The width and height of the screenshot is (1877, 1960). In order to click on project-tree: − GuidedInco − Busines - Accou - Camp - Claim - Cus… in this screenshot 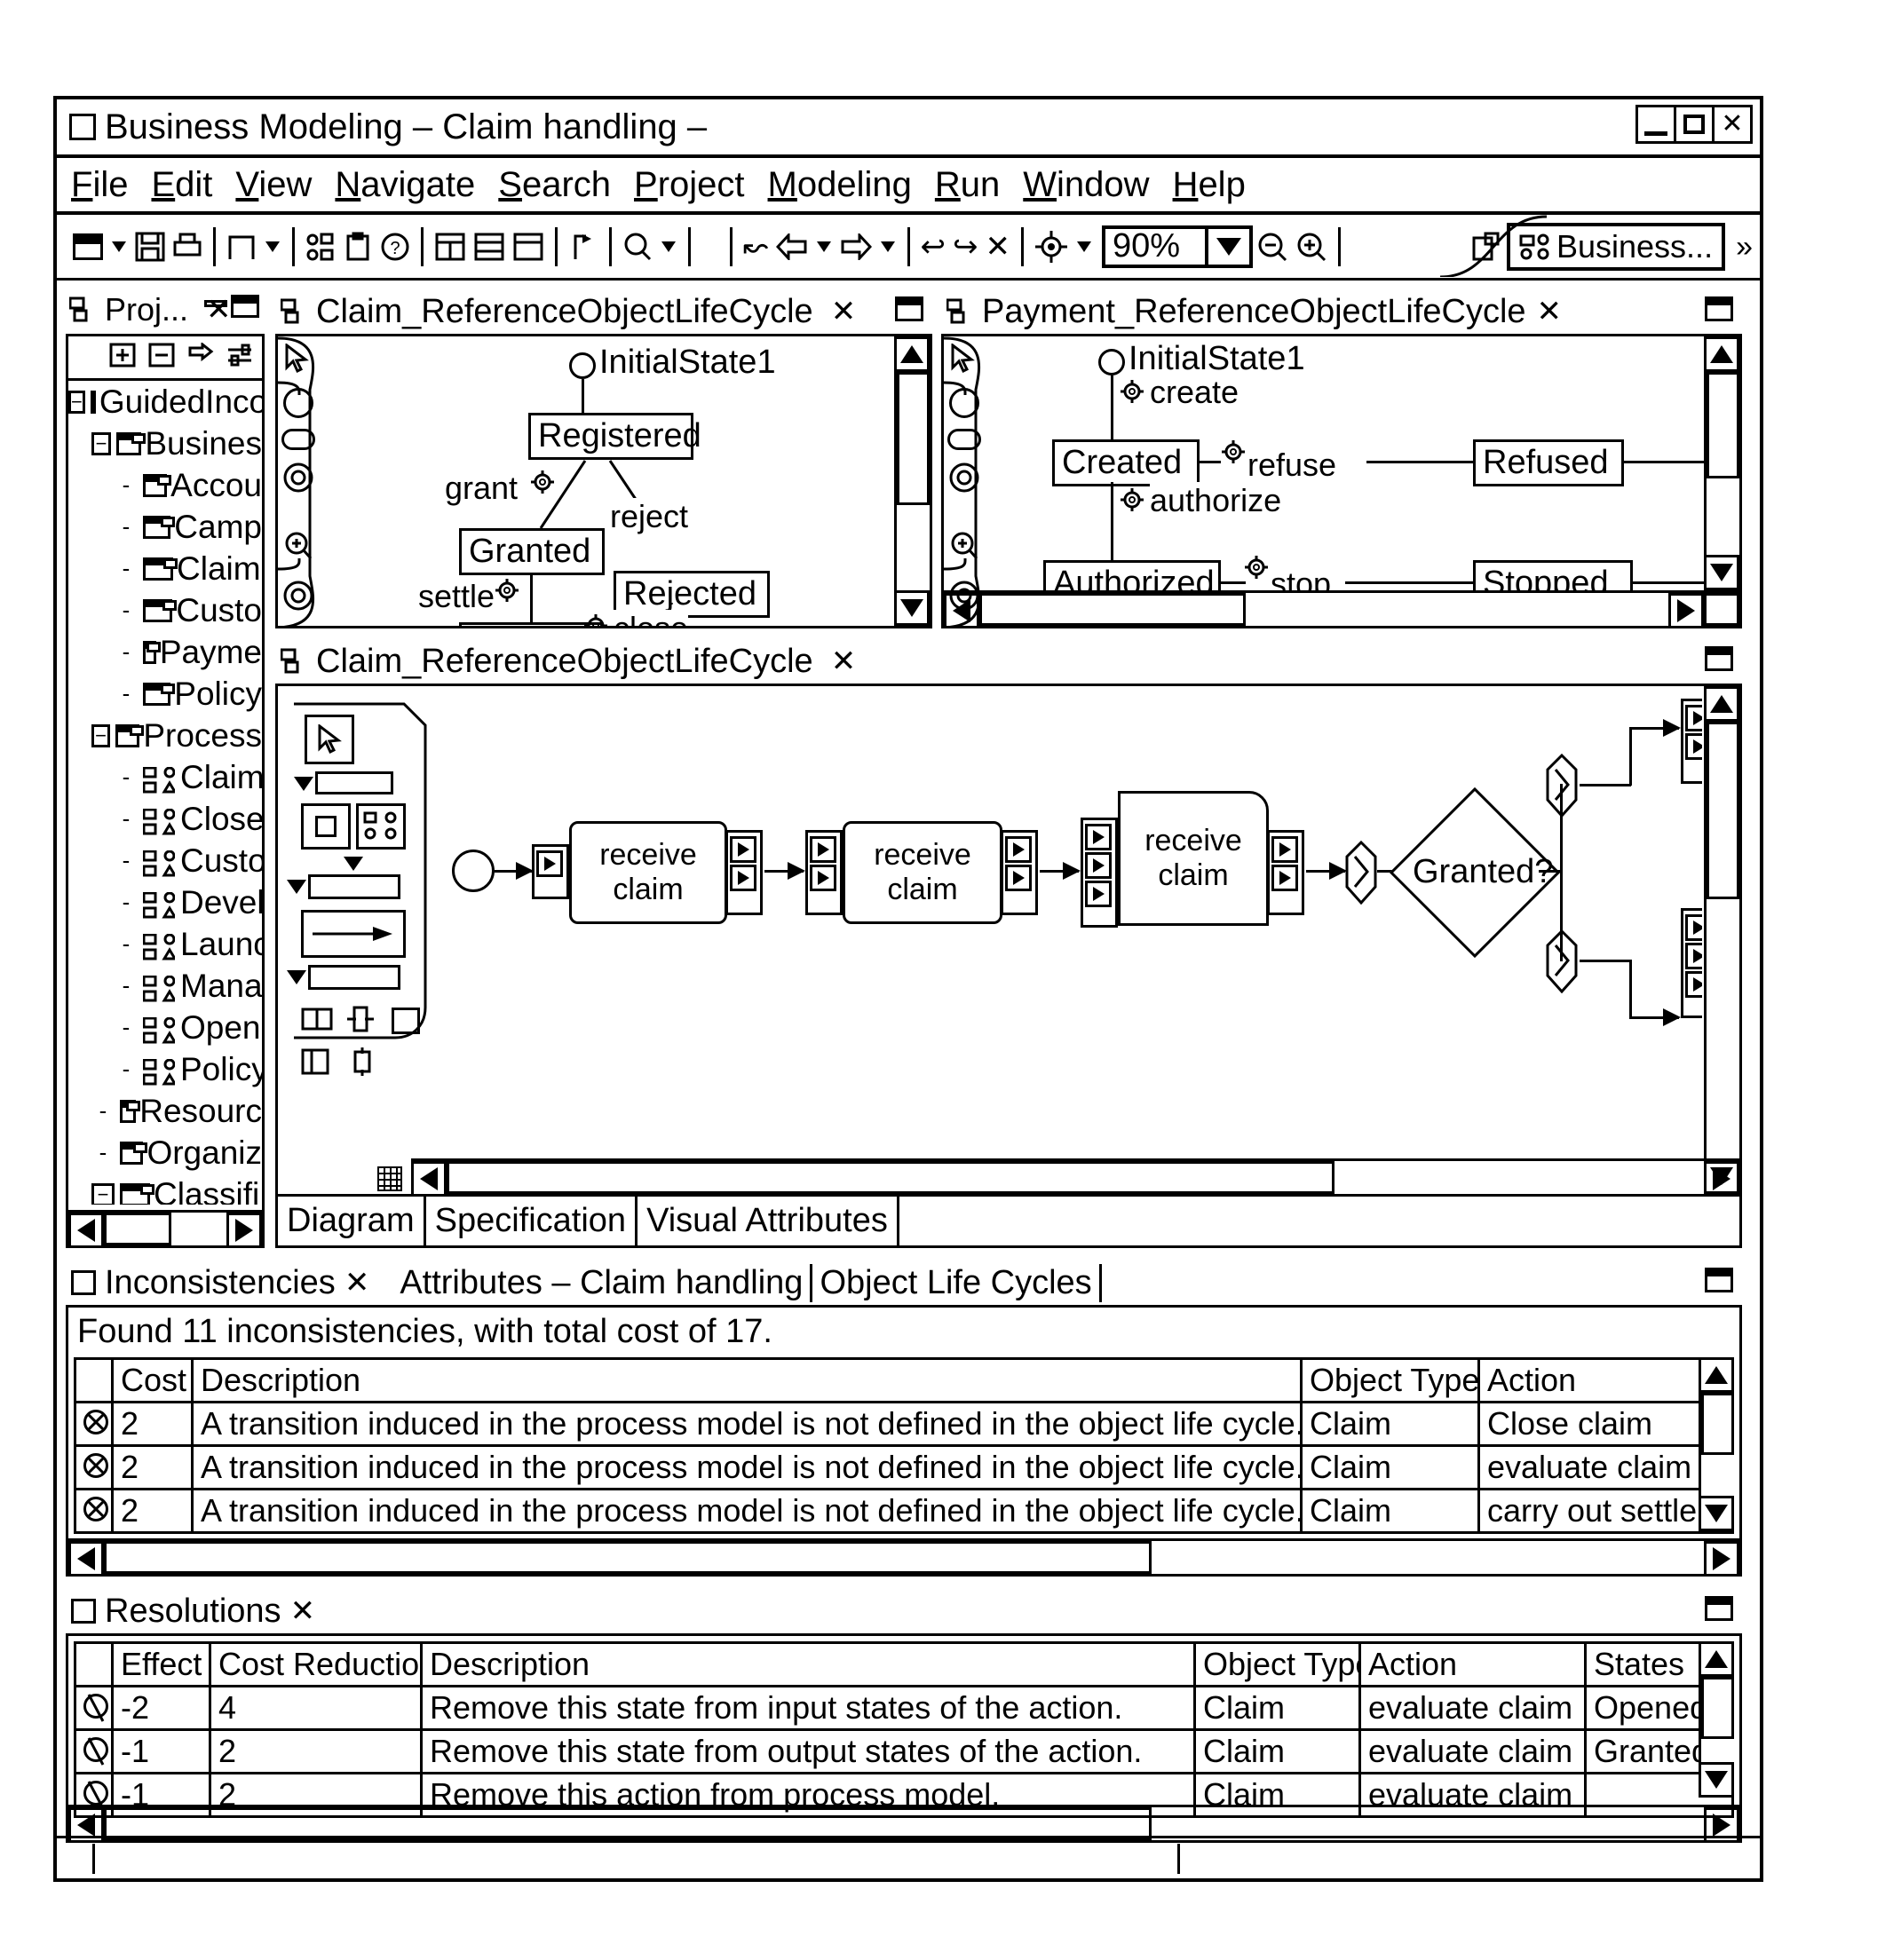, I will do `click(165, 793)`.